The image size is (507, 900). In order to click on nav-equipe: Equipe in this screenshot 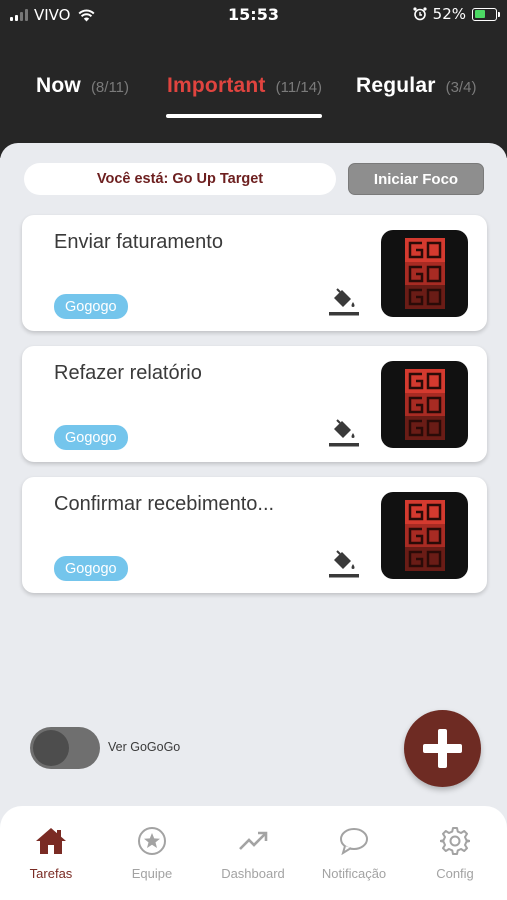, I will do `click(152, 853)`.